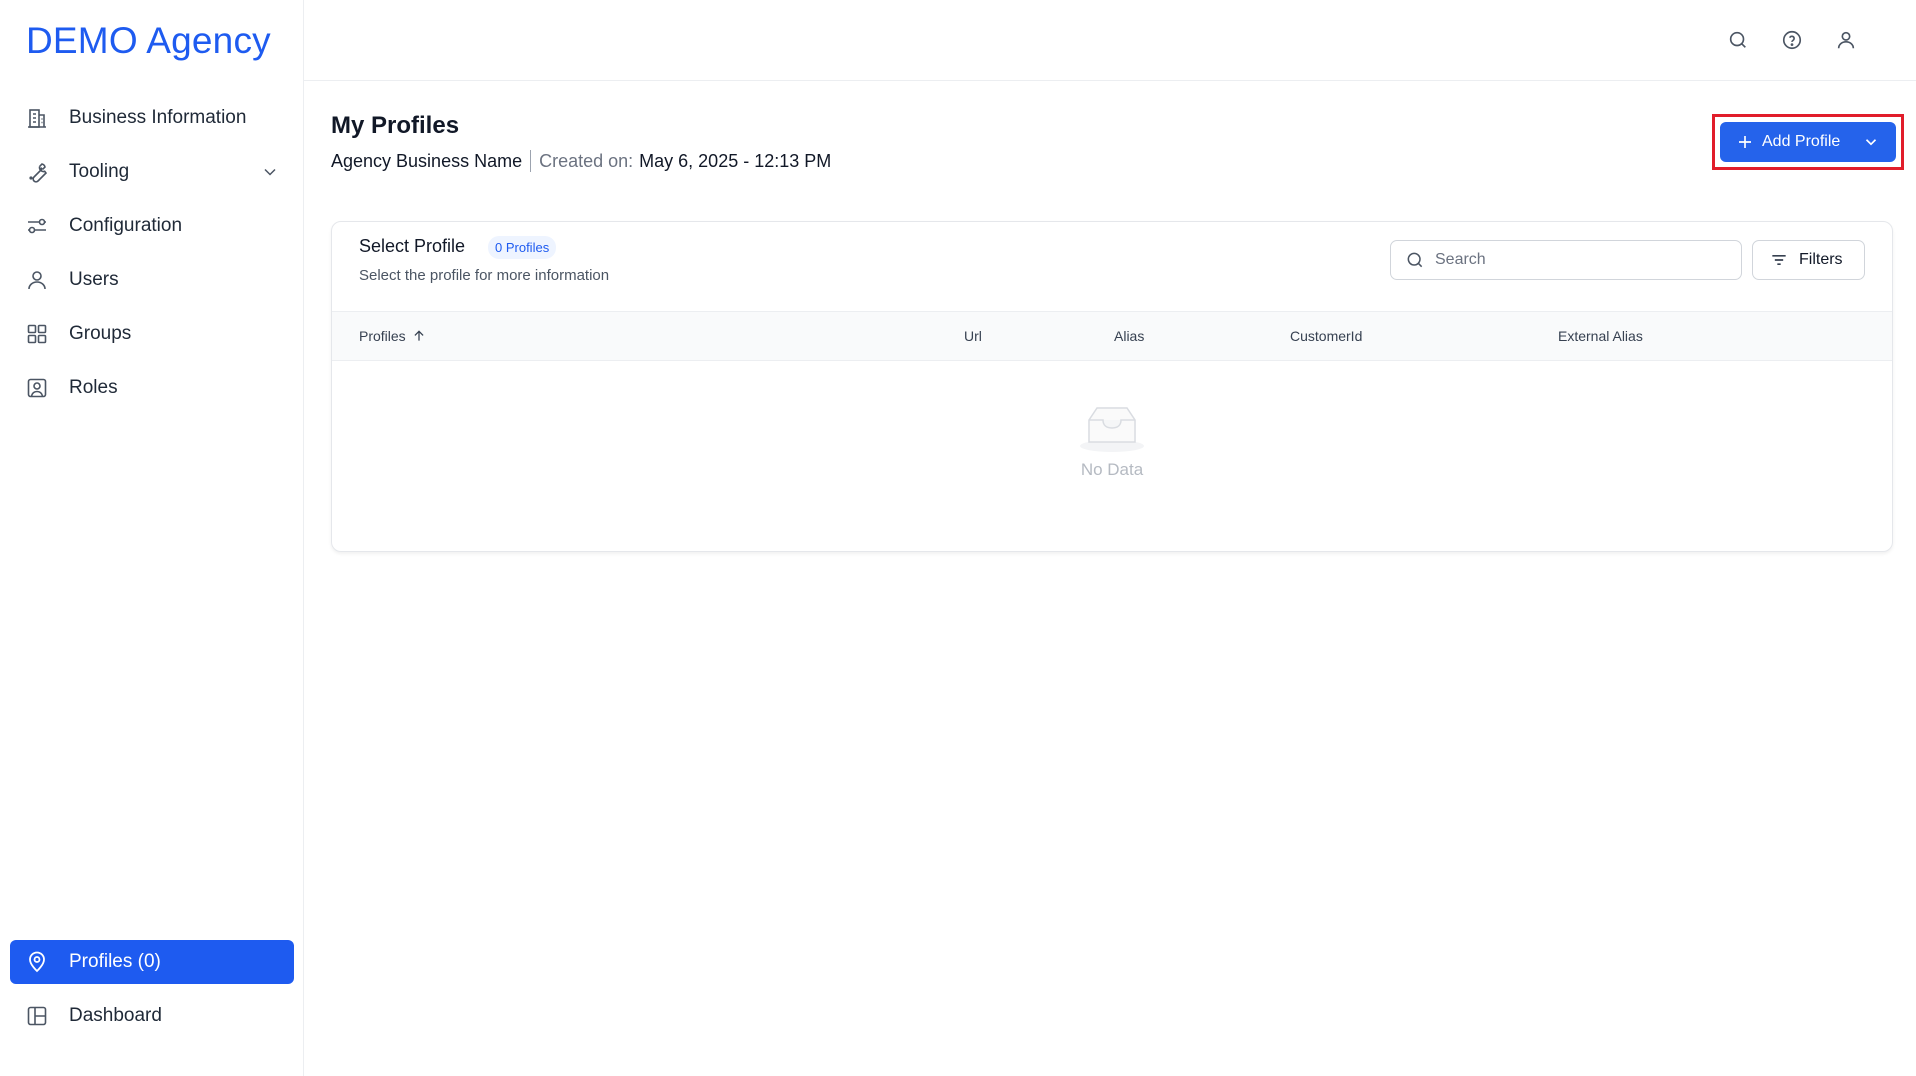  I want to click on sidebar-item-groups: Groups, so click(152, 334).